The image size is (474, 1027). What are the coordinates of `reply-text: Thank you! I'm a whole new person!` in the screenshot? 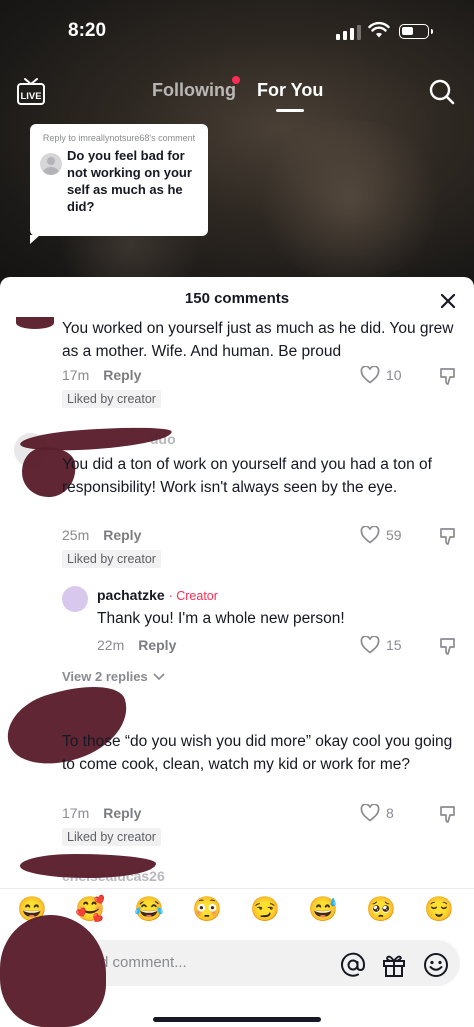 It's located at (221, 618).